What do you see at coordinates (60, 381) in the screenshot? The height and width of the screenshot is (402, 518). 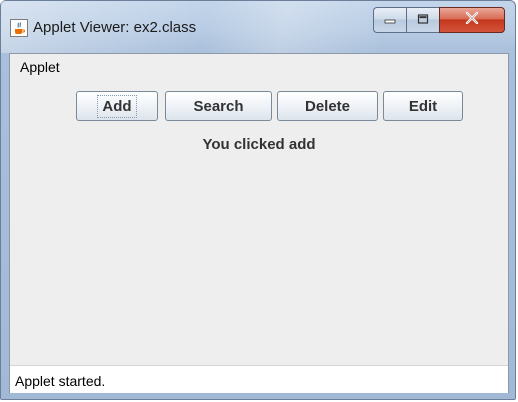 I see `status-text: Applet started.` at bounding box center [60, 381].